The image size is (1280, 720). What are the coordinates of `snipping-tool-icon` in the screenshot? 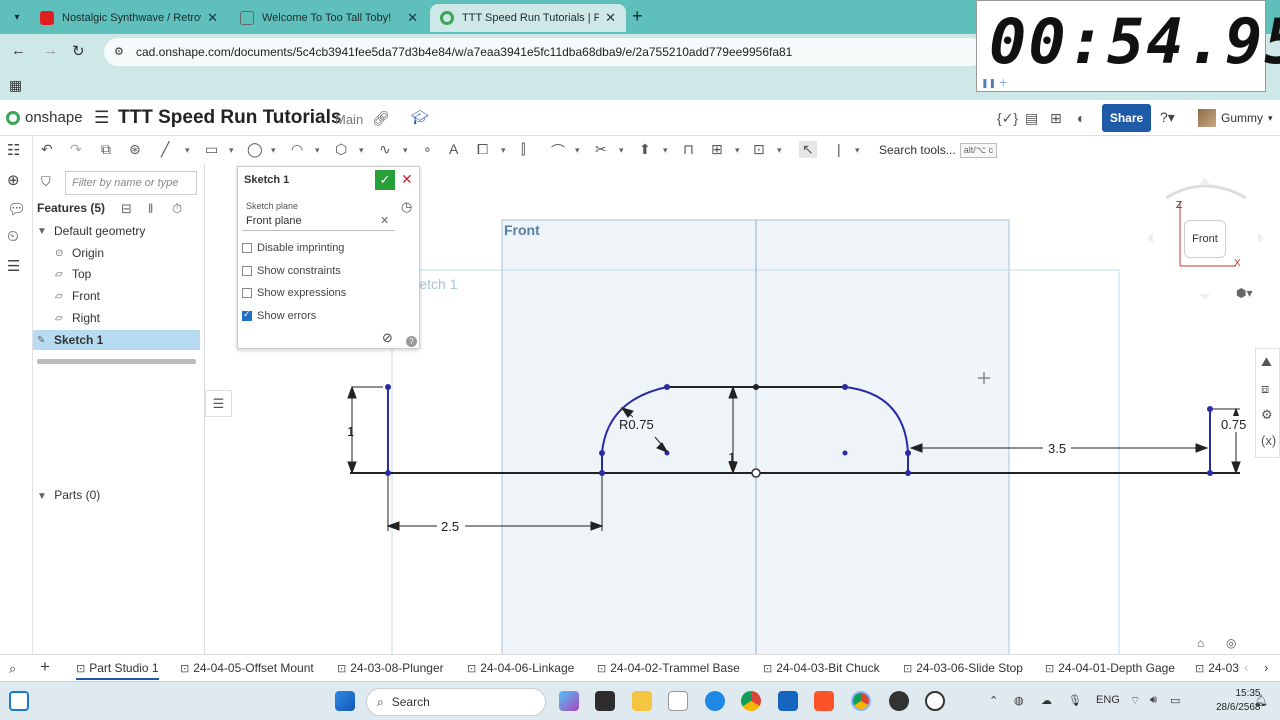 It's located at (678, 701).